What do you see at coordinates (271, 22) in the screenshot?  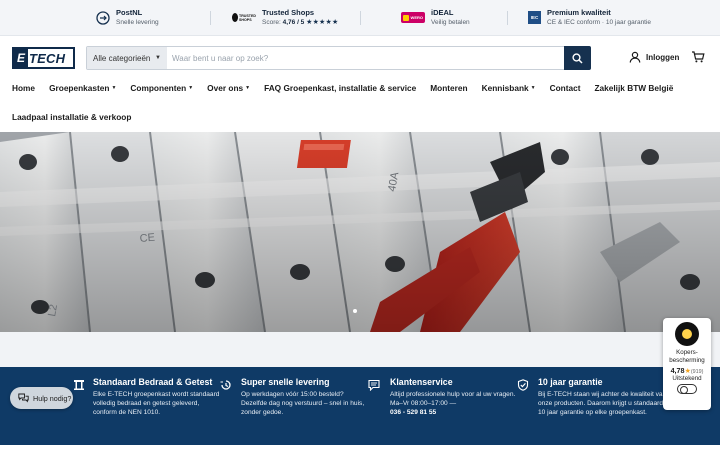 I see `usp-trusted-score-label: Score:` at bounding box center [271, 22].